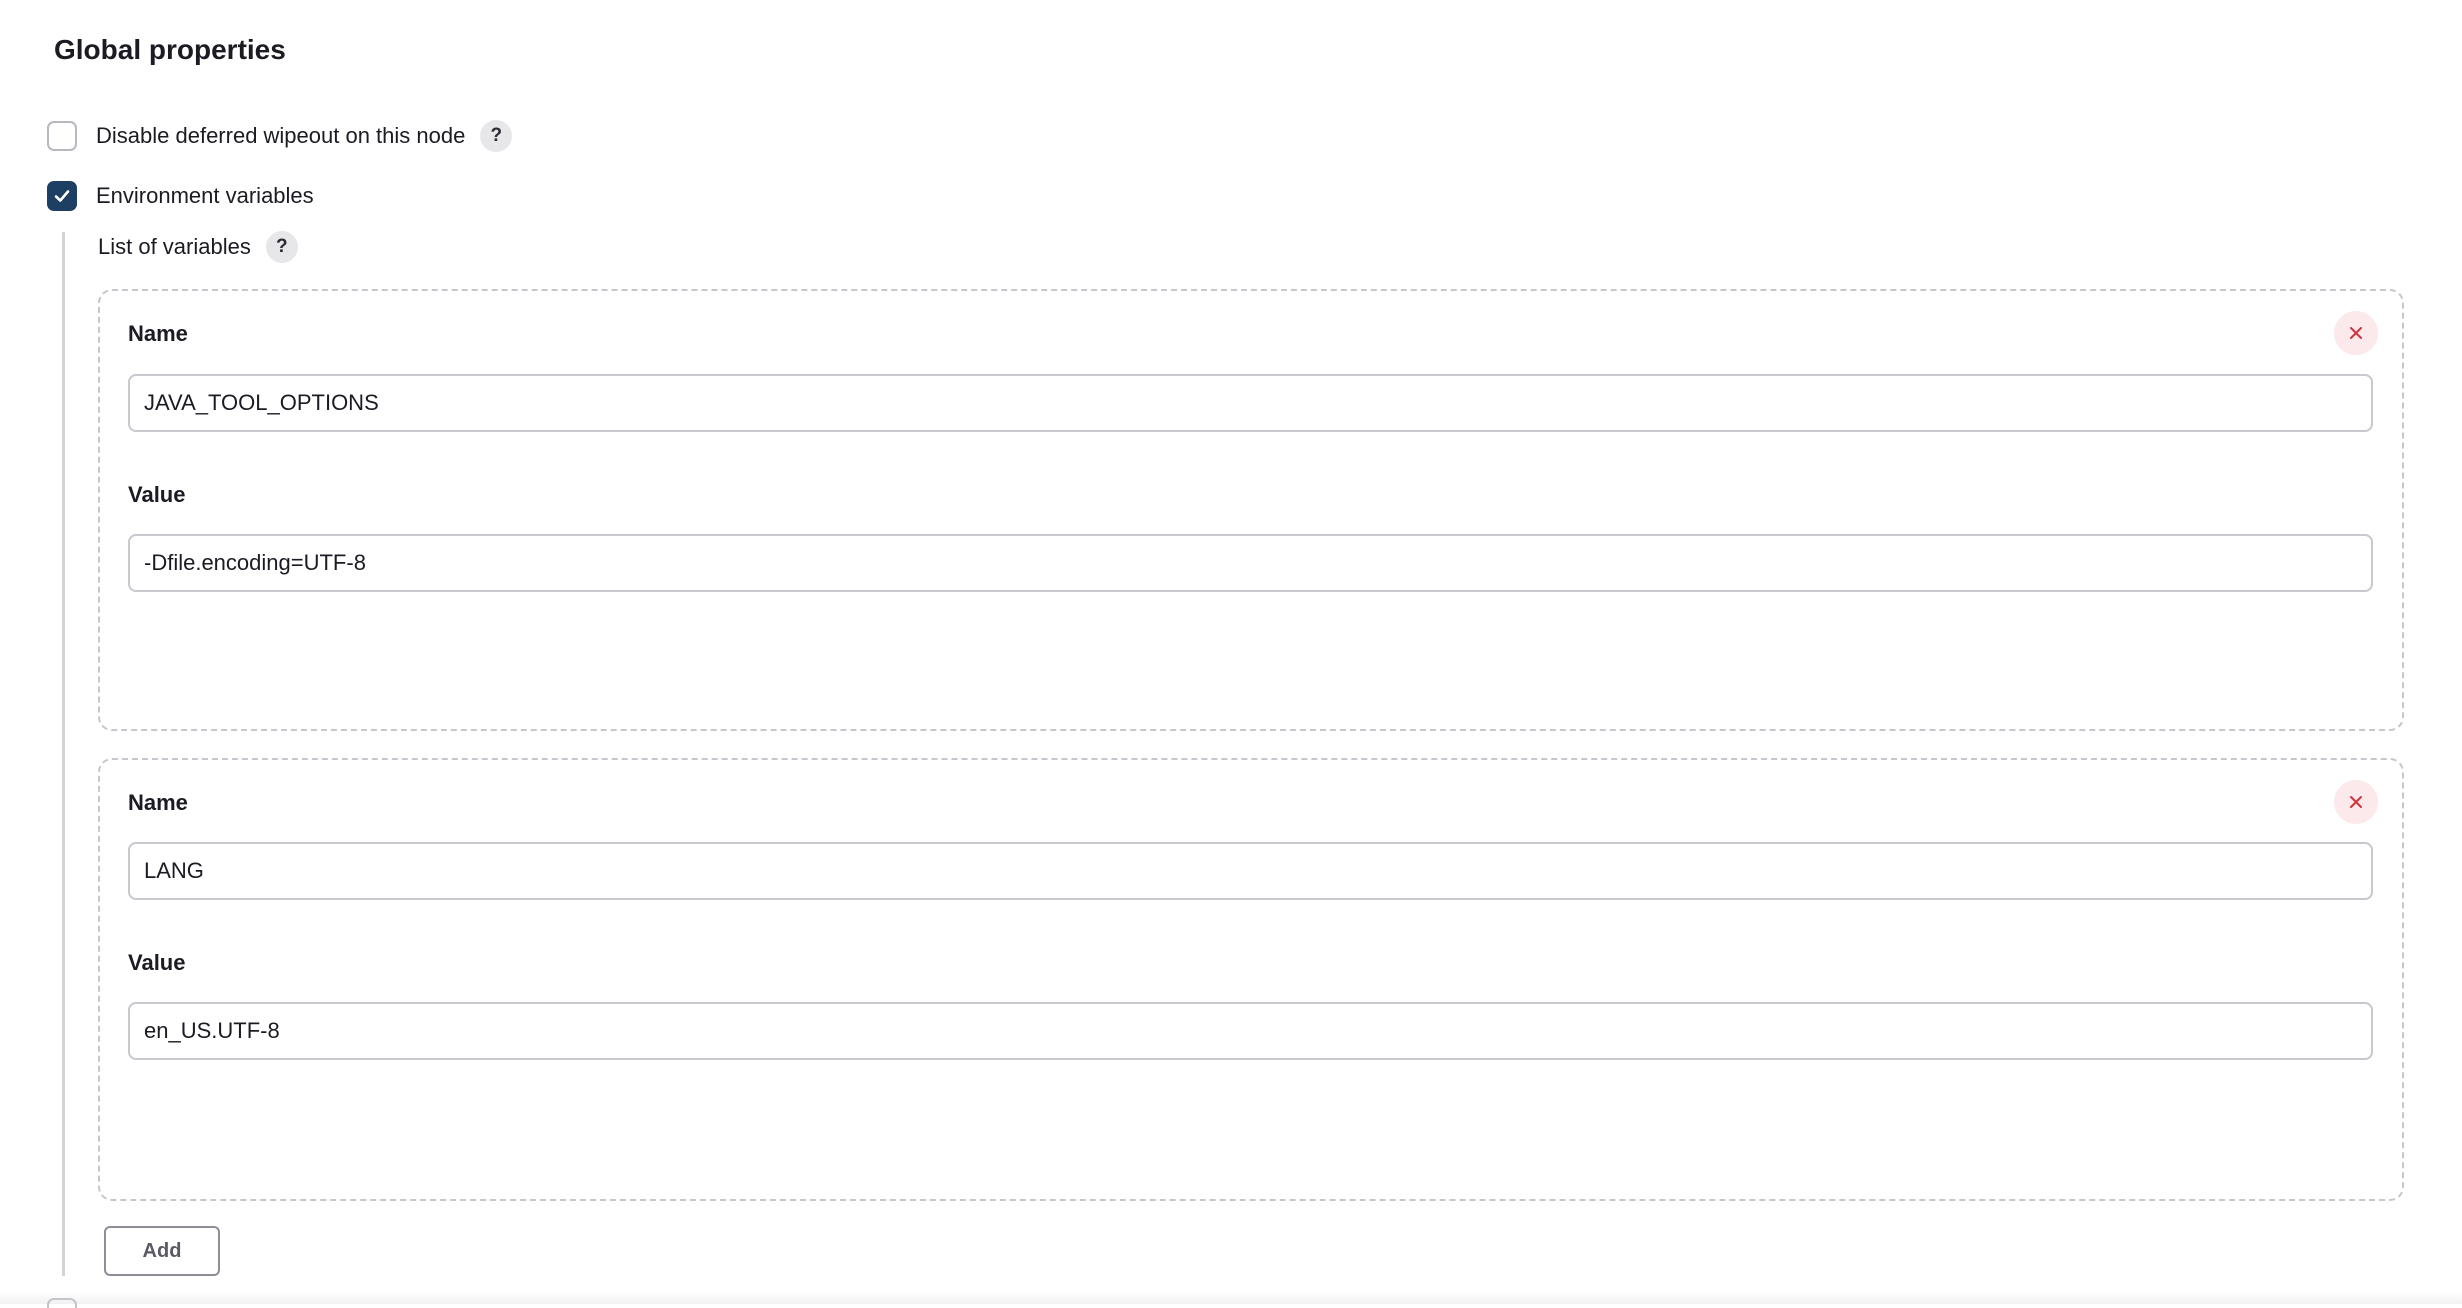 The image size is (2462, 1308). Describe the element at coordinates (162, 1251) in the screenshot. I see `add-variable-button: Add` at that location.